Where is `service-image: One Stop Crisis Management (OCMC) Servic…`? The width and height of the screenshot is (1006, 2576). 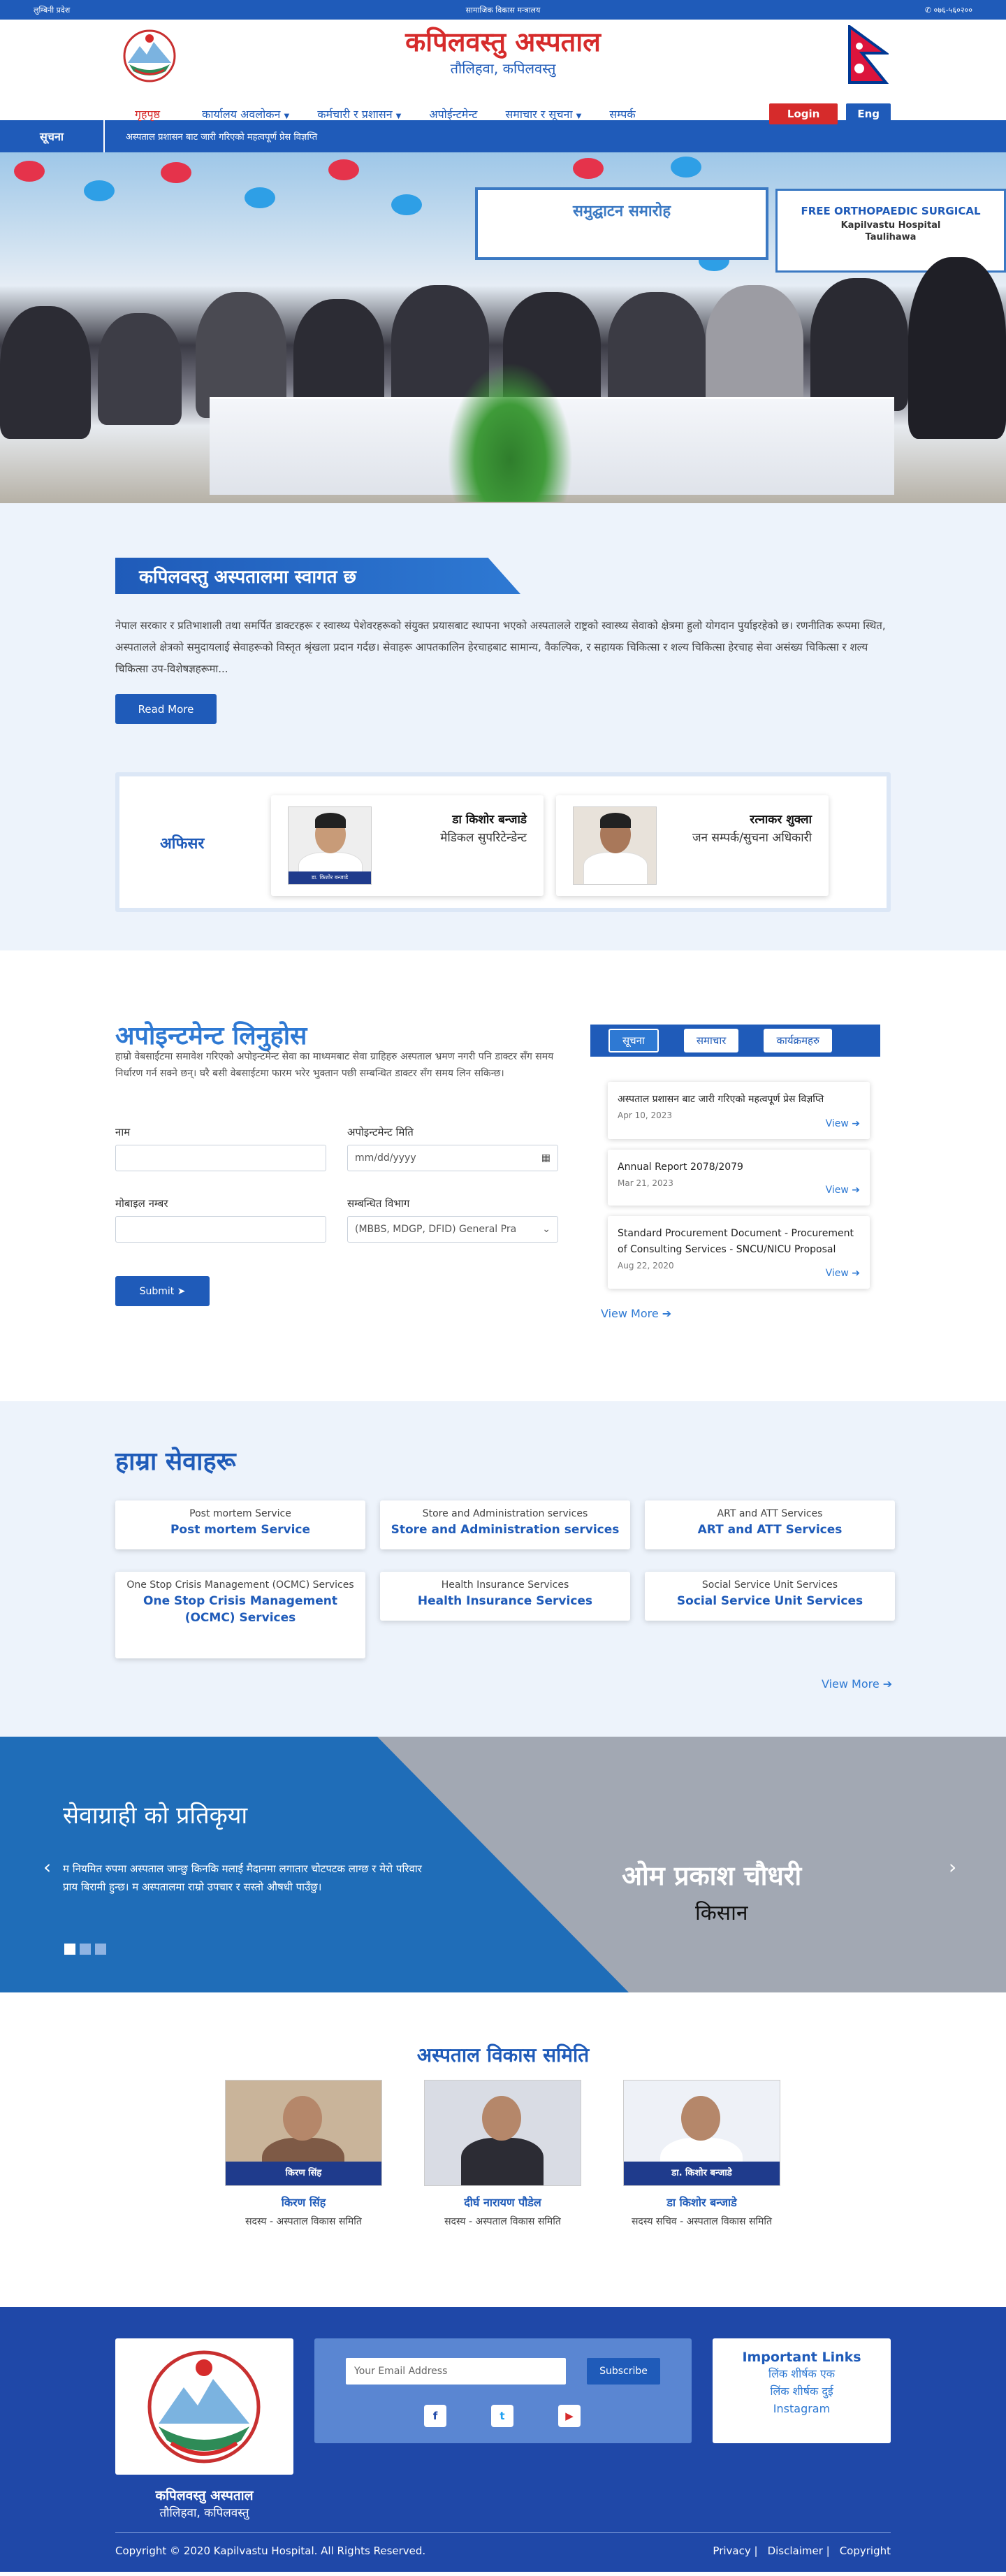
service-image: One Stop Crisis Management (OCMC) Servic… is located at coordinates (240, 1585).